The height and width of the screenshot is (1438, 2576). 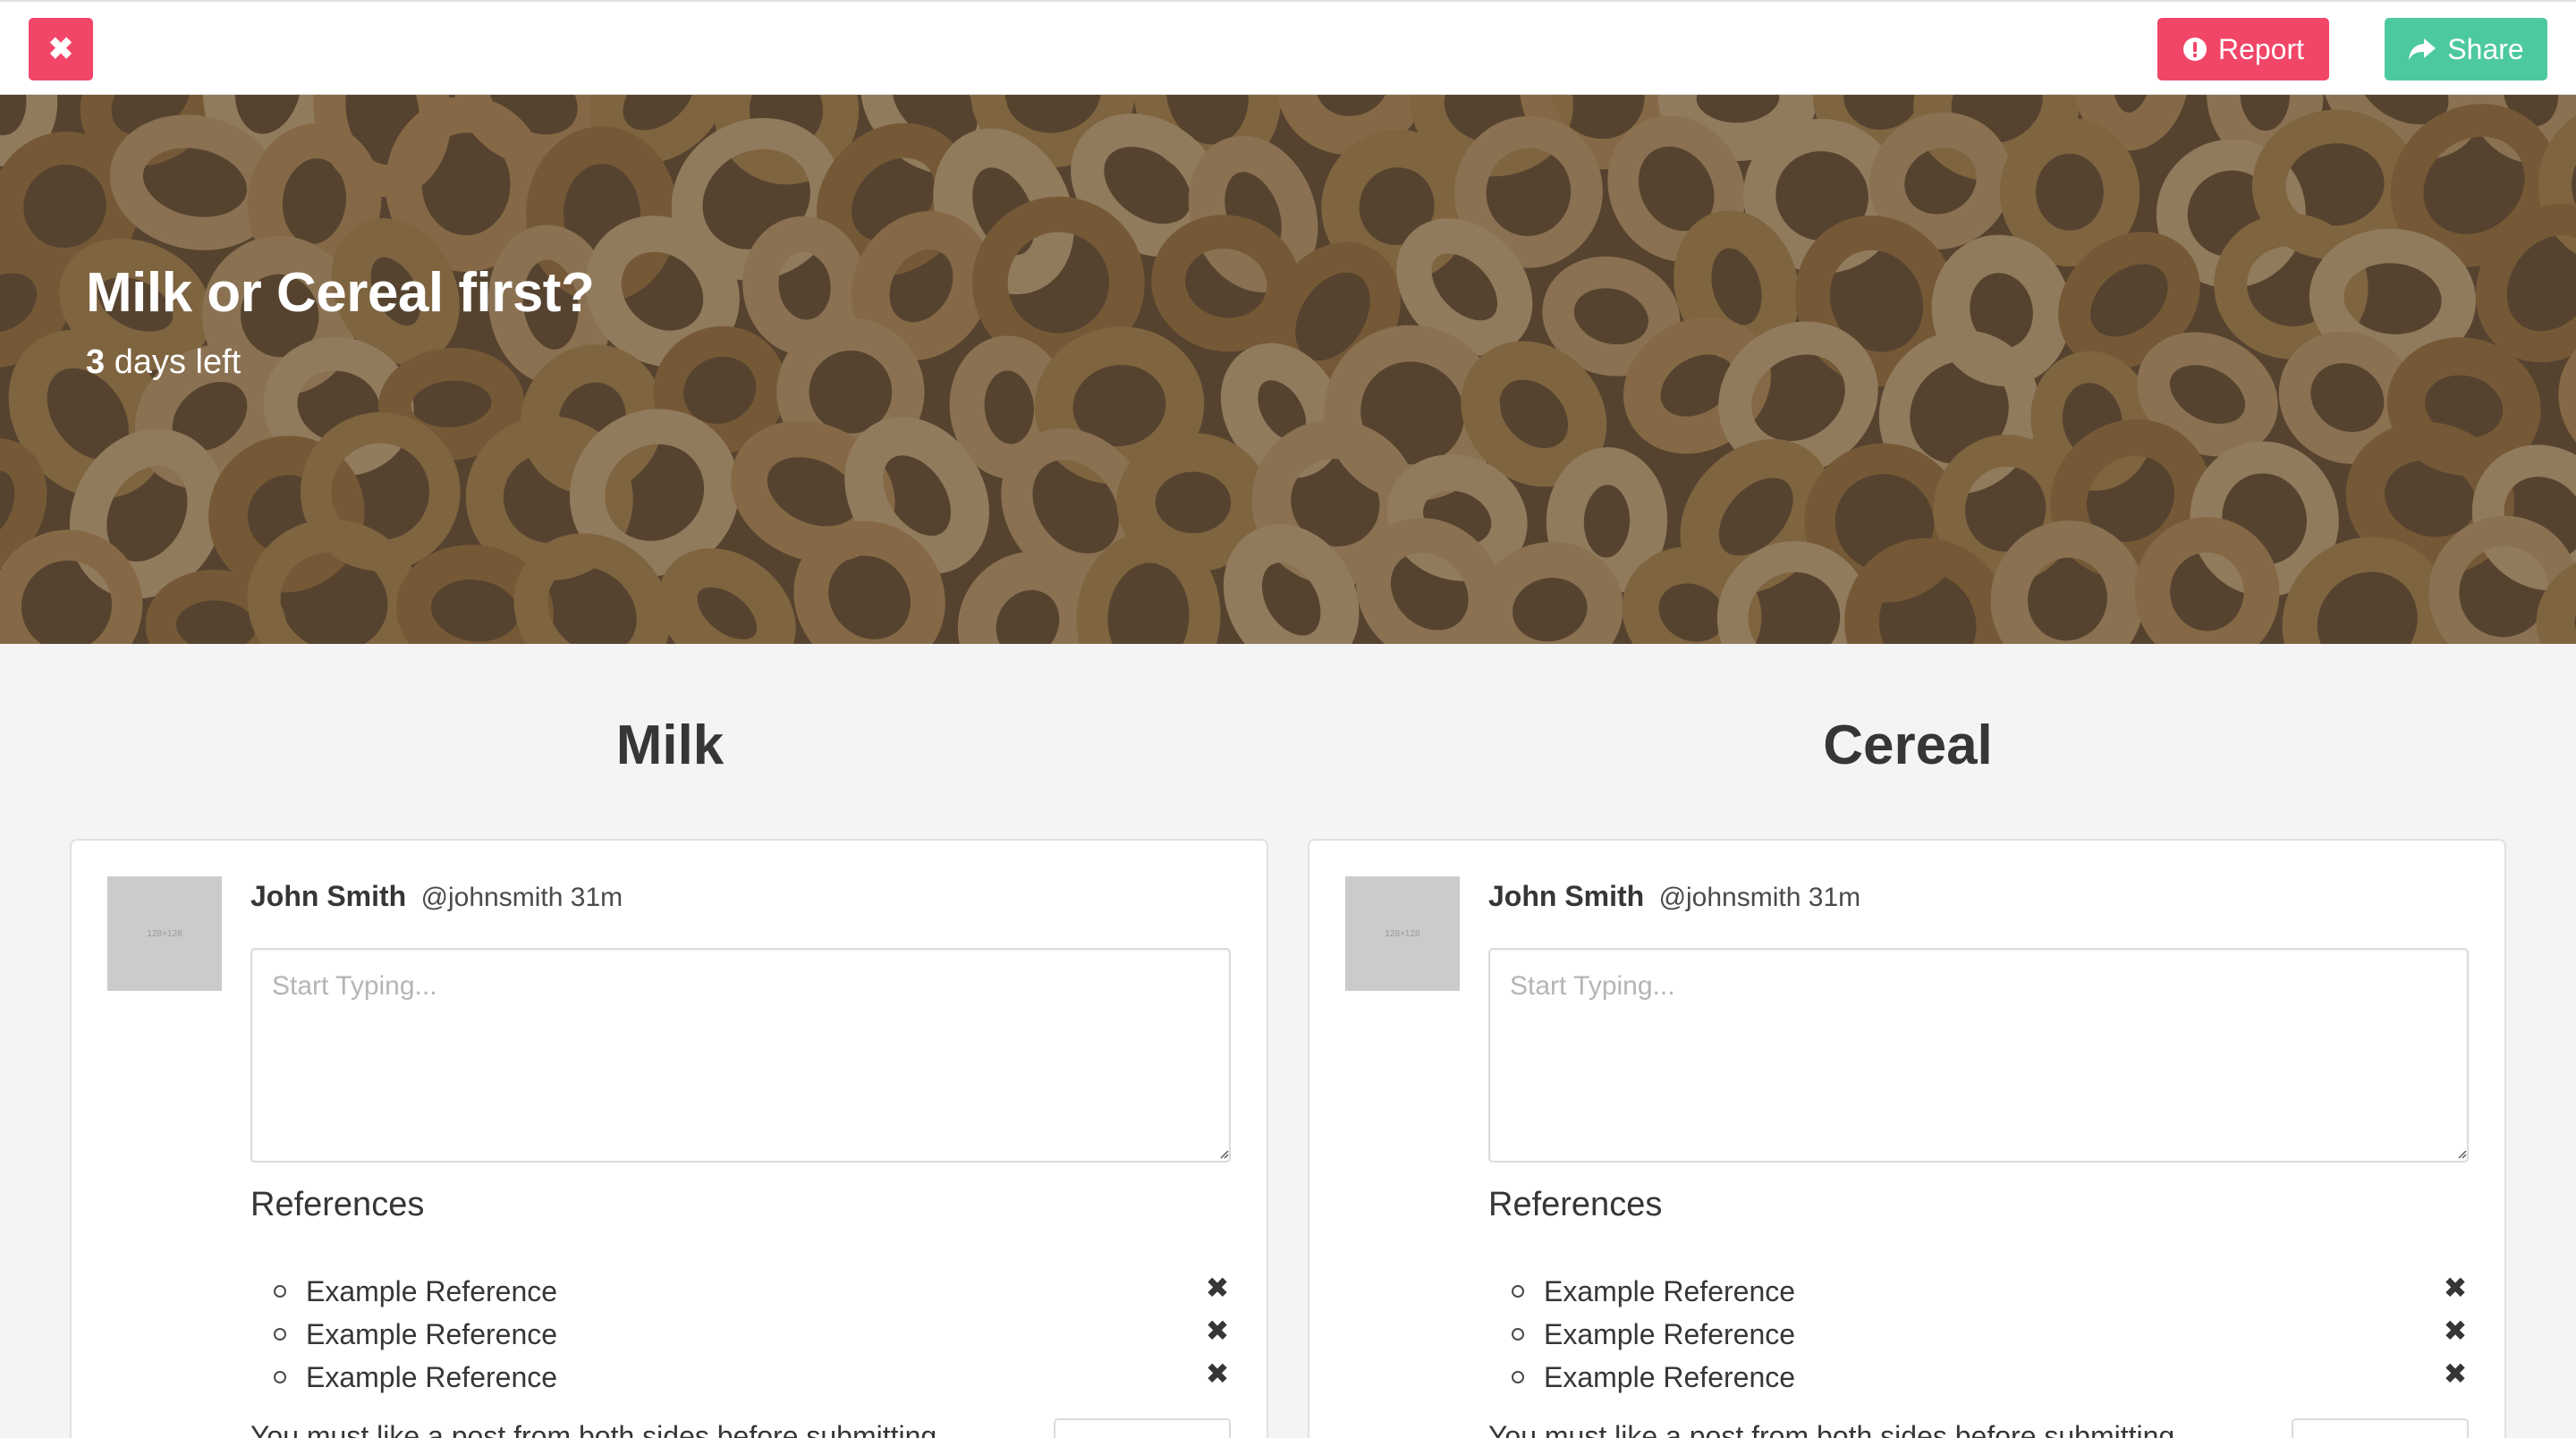 I want to click on share-button: Share, so click(x=2466, y=49).